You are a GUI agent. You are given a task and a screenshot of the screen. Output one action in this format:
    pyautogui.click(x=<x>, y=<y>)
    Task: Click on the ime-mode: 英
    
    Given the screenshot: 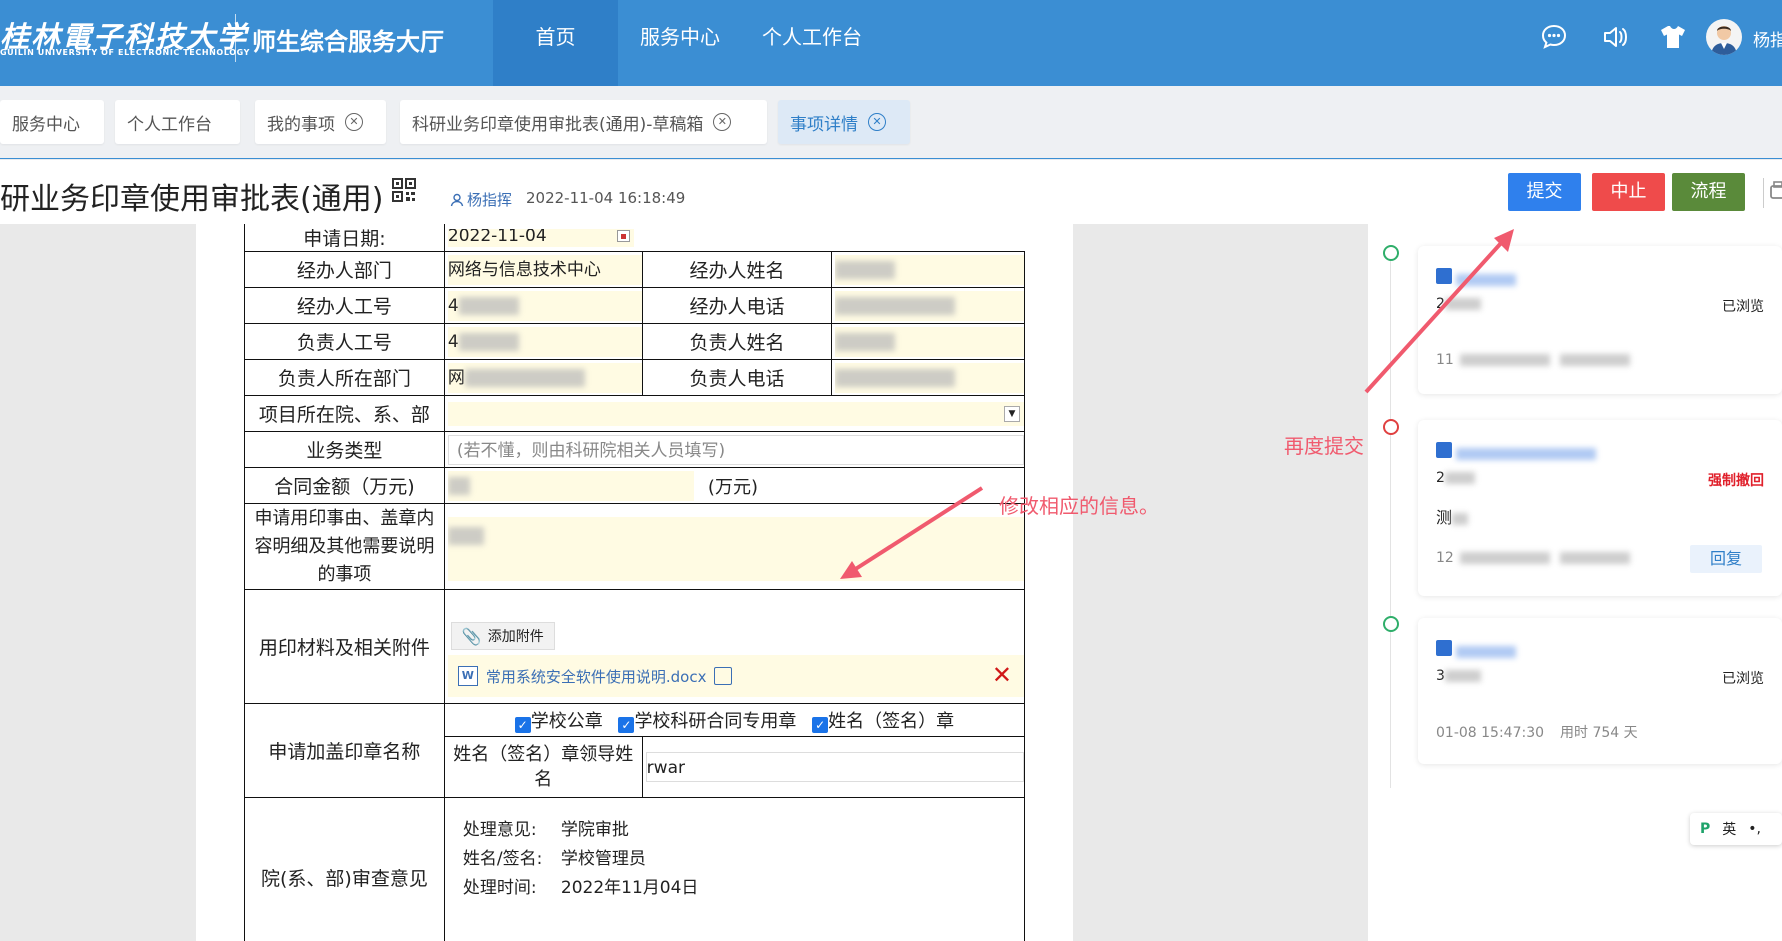 What is the action you would take?
    pyautogui.click(x=1729, y=829)
    